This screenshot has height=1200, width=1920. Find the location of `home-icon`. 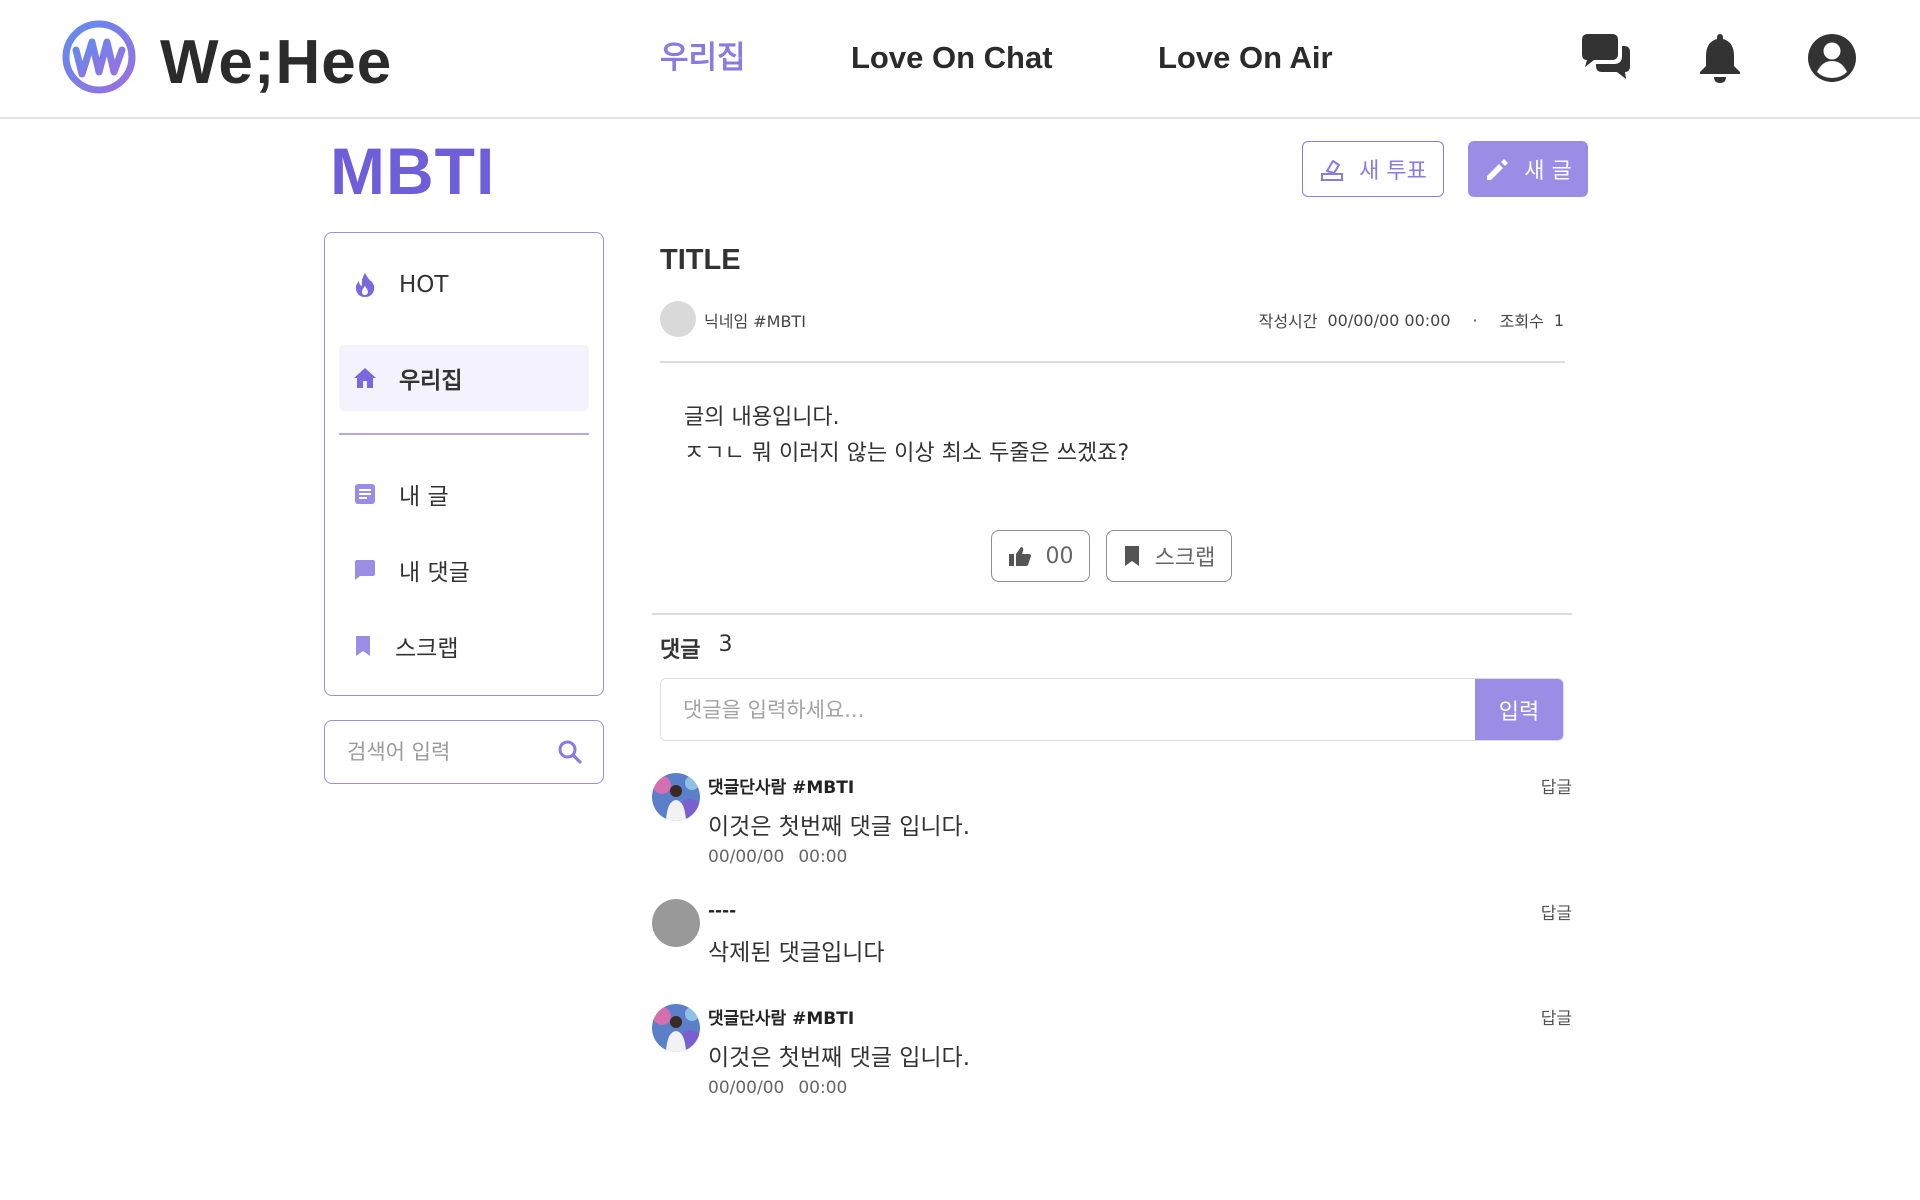

home-icon is located at coordinates (365, 378).